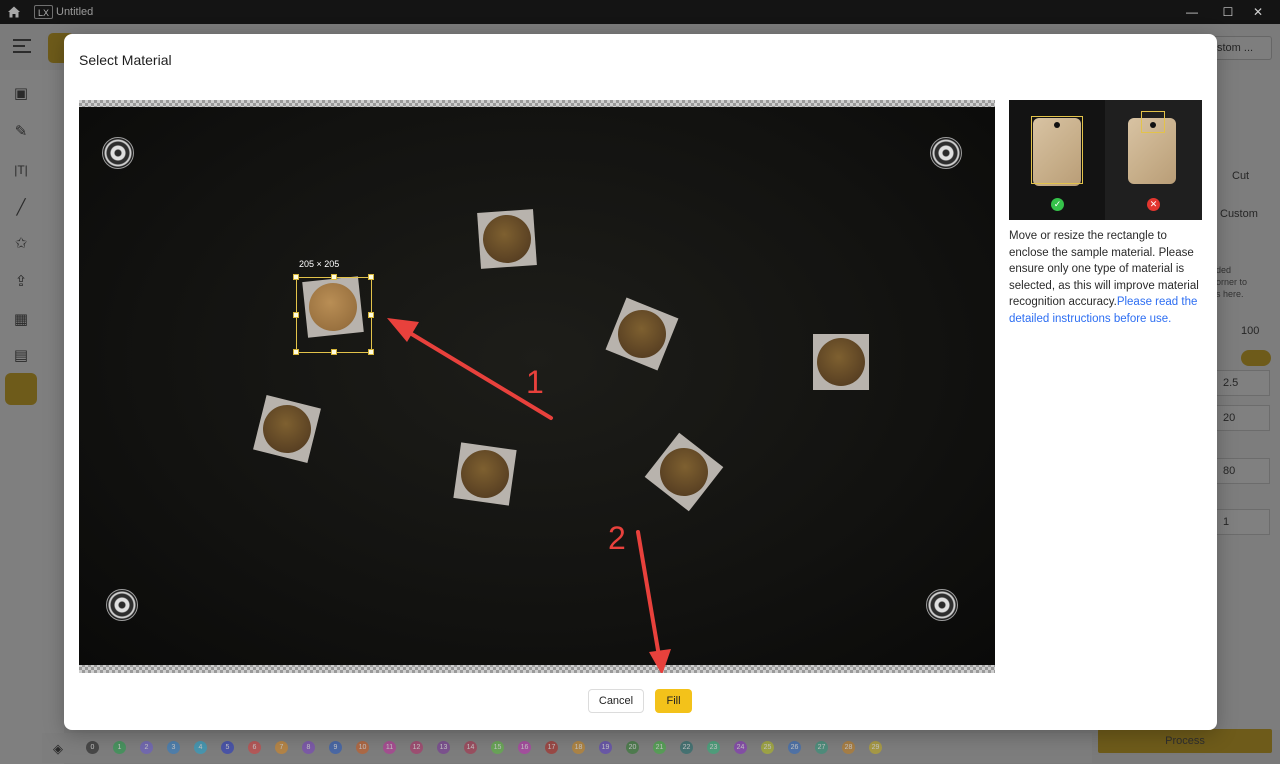 The width and height of the screenshot is (1280, 764). I want to click on layout-icon: ▦, so click(21, 320).